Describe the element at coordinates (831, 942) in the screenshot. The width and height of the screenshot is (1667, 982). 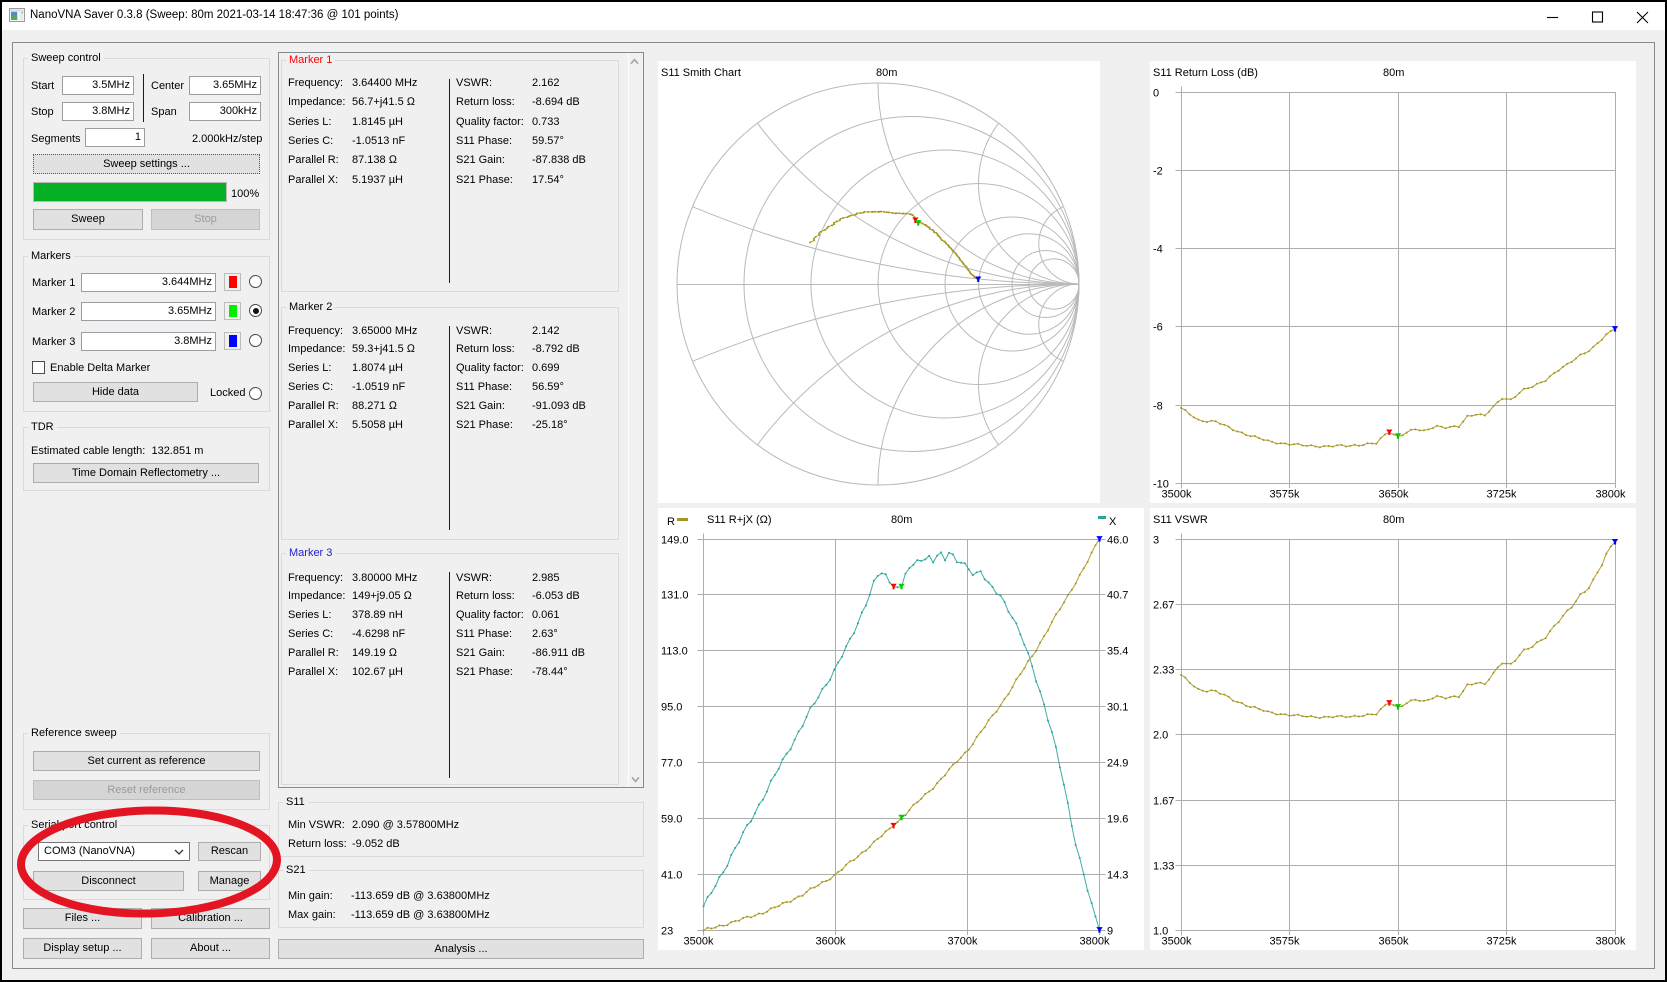
I see `svg-text: 3600k` at that location.